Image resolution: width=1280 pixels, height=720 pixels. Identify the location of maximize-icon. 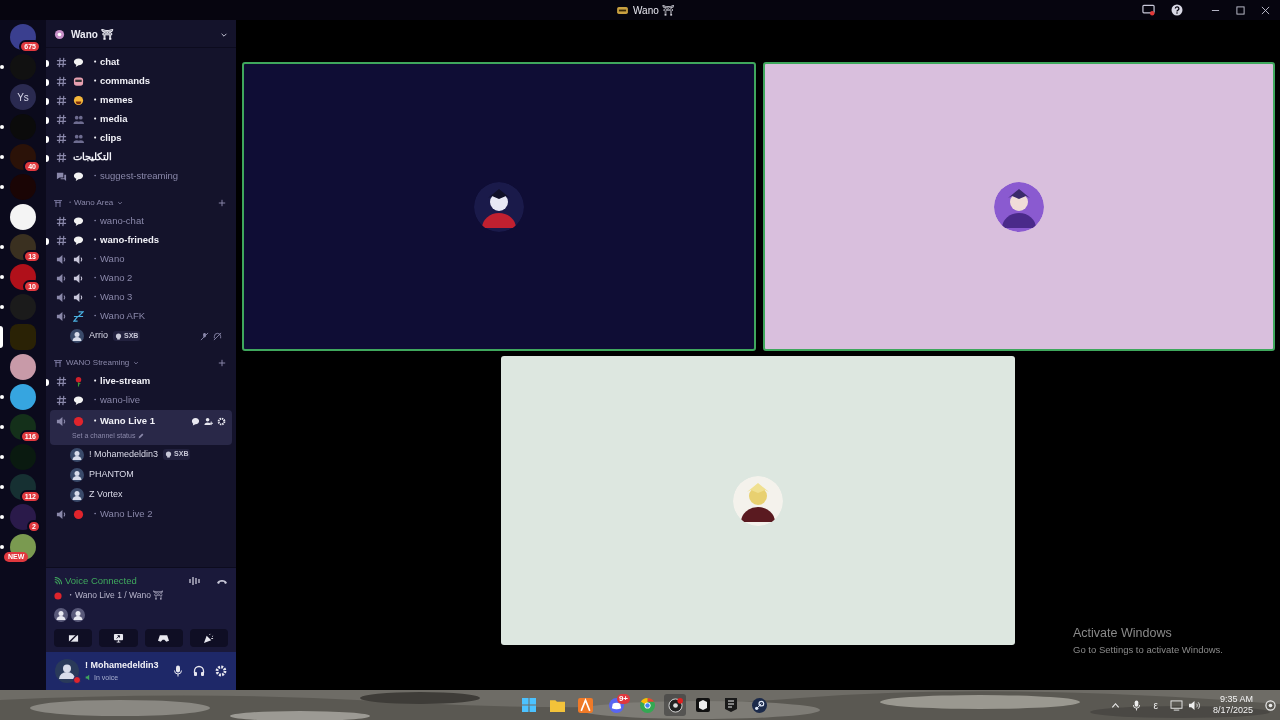
(1240, 10).